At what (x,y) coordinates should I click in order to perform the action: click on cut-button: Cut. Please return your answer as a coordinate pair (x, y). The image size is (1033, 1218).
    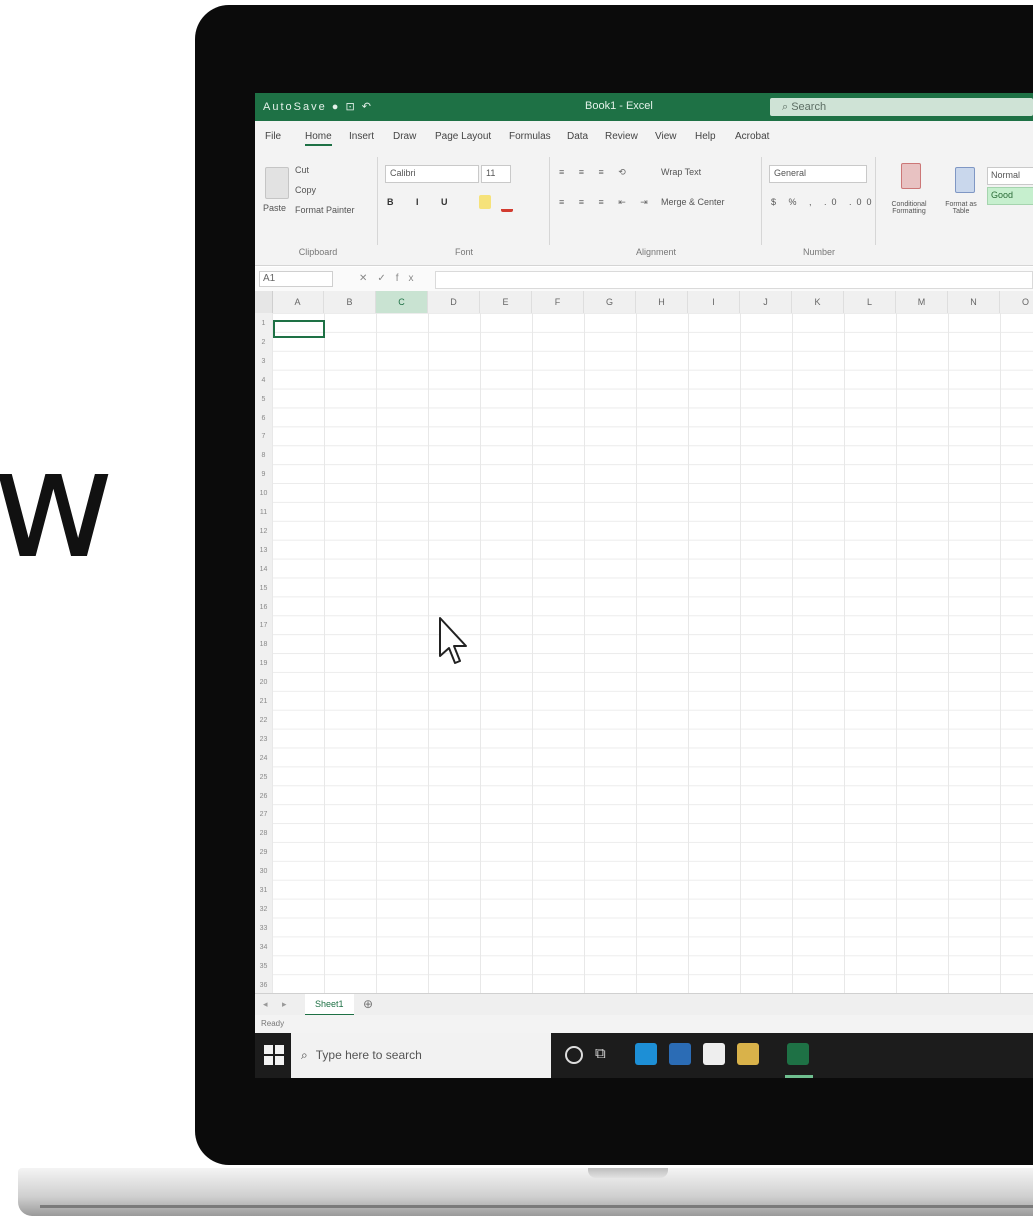
    Looking at the image, I should click on (302, 170).